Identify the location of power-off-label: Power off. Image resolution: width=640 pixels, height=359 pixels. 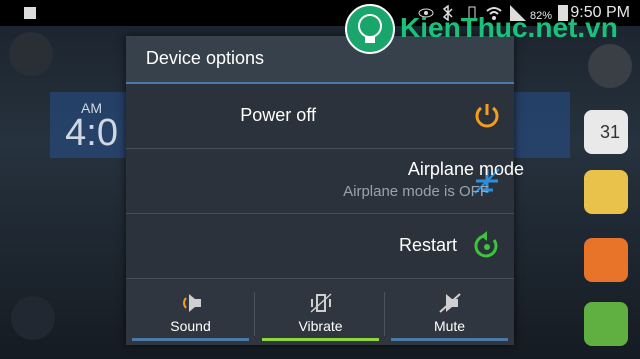
(278, 115).